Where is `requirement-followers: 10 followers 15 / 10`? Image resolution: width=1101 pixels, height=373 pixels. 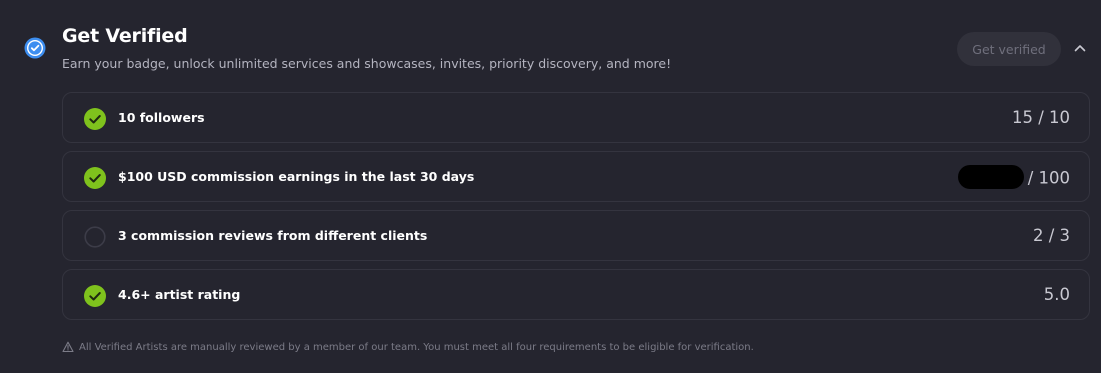 requirement-followers: 10 followers 15 / 10 is located at coordinates (576, 117).